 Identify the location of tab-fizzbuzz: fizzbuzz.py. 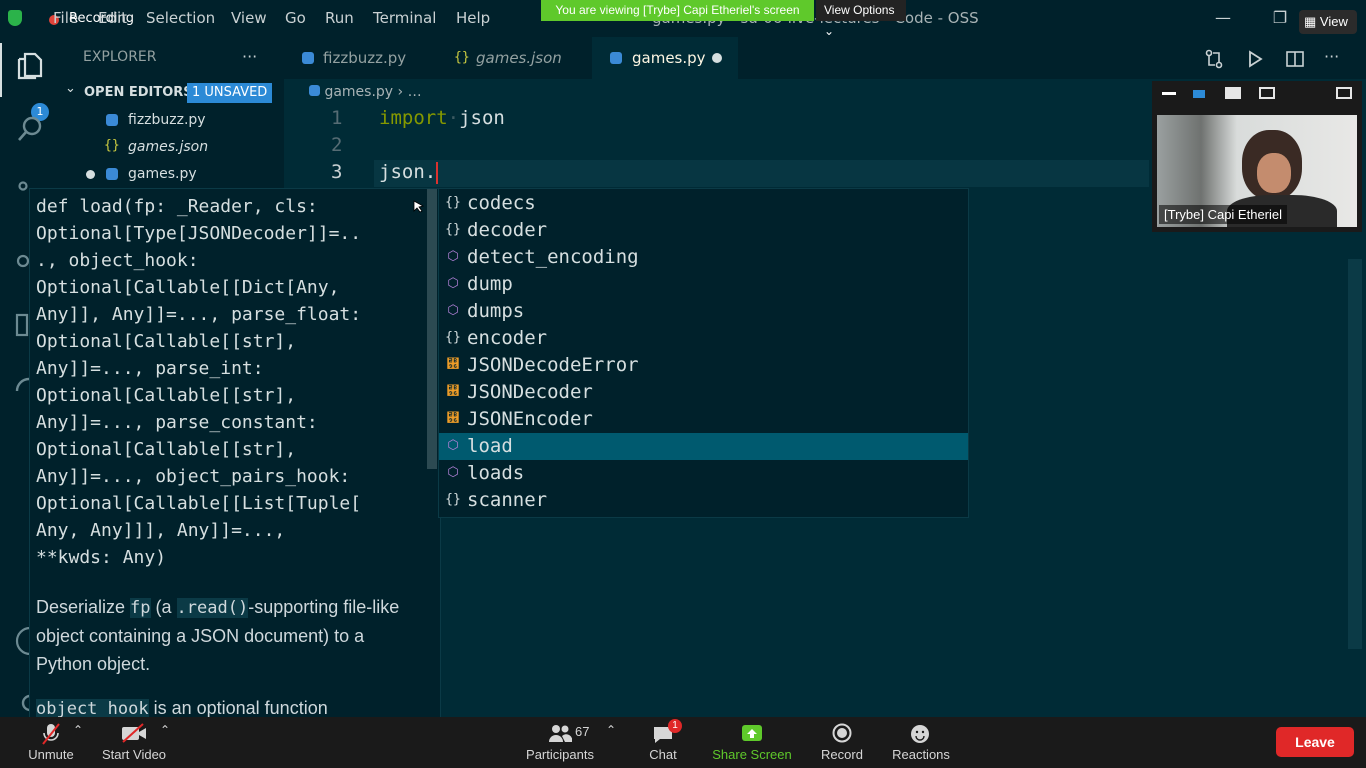
(361, 58).